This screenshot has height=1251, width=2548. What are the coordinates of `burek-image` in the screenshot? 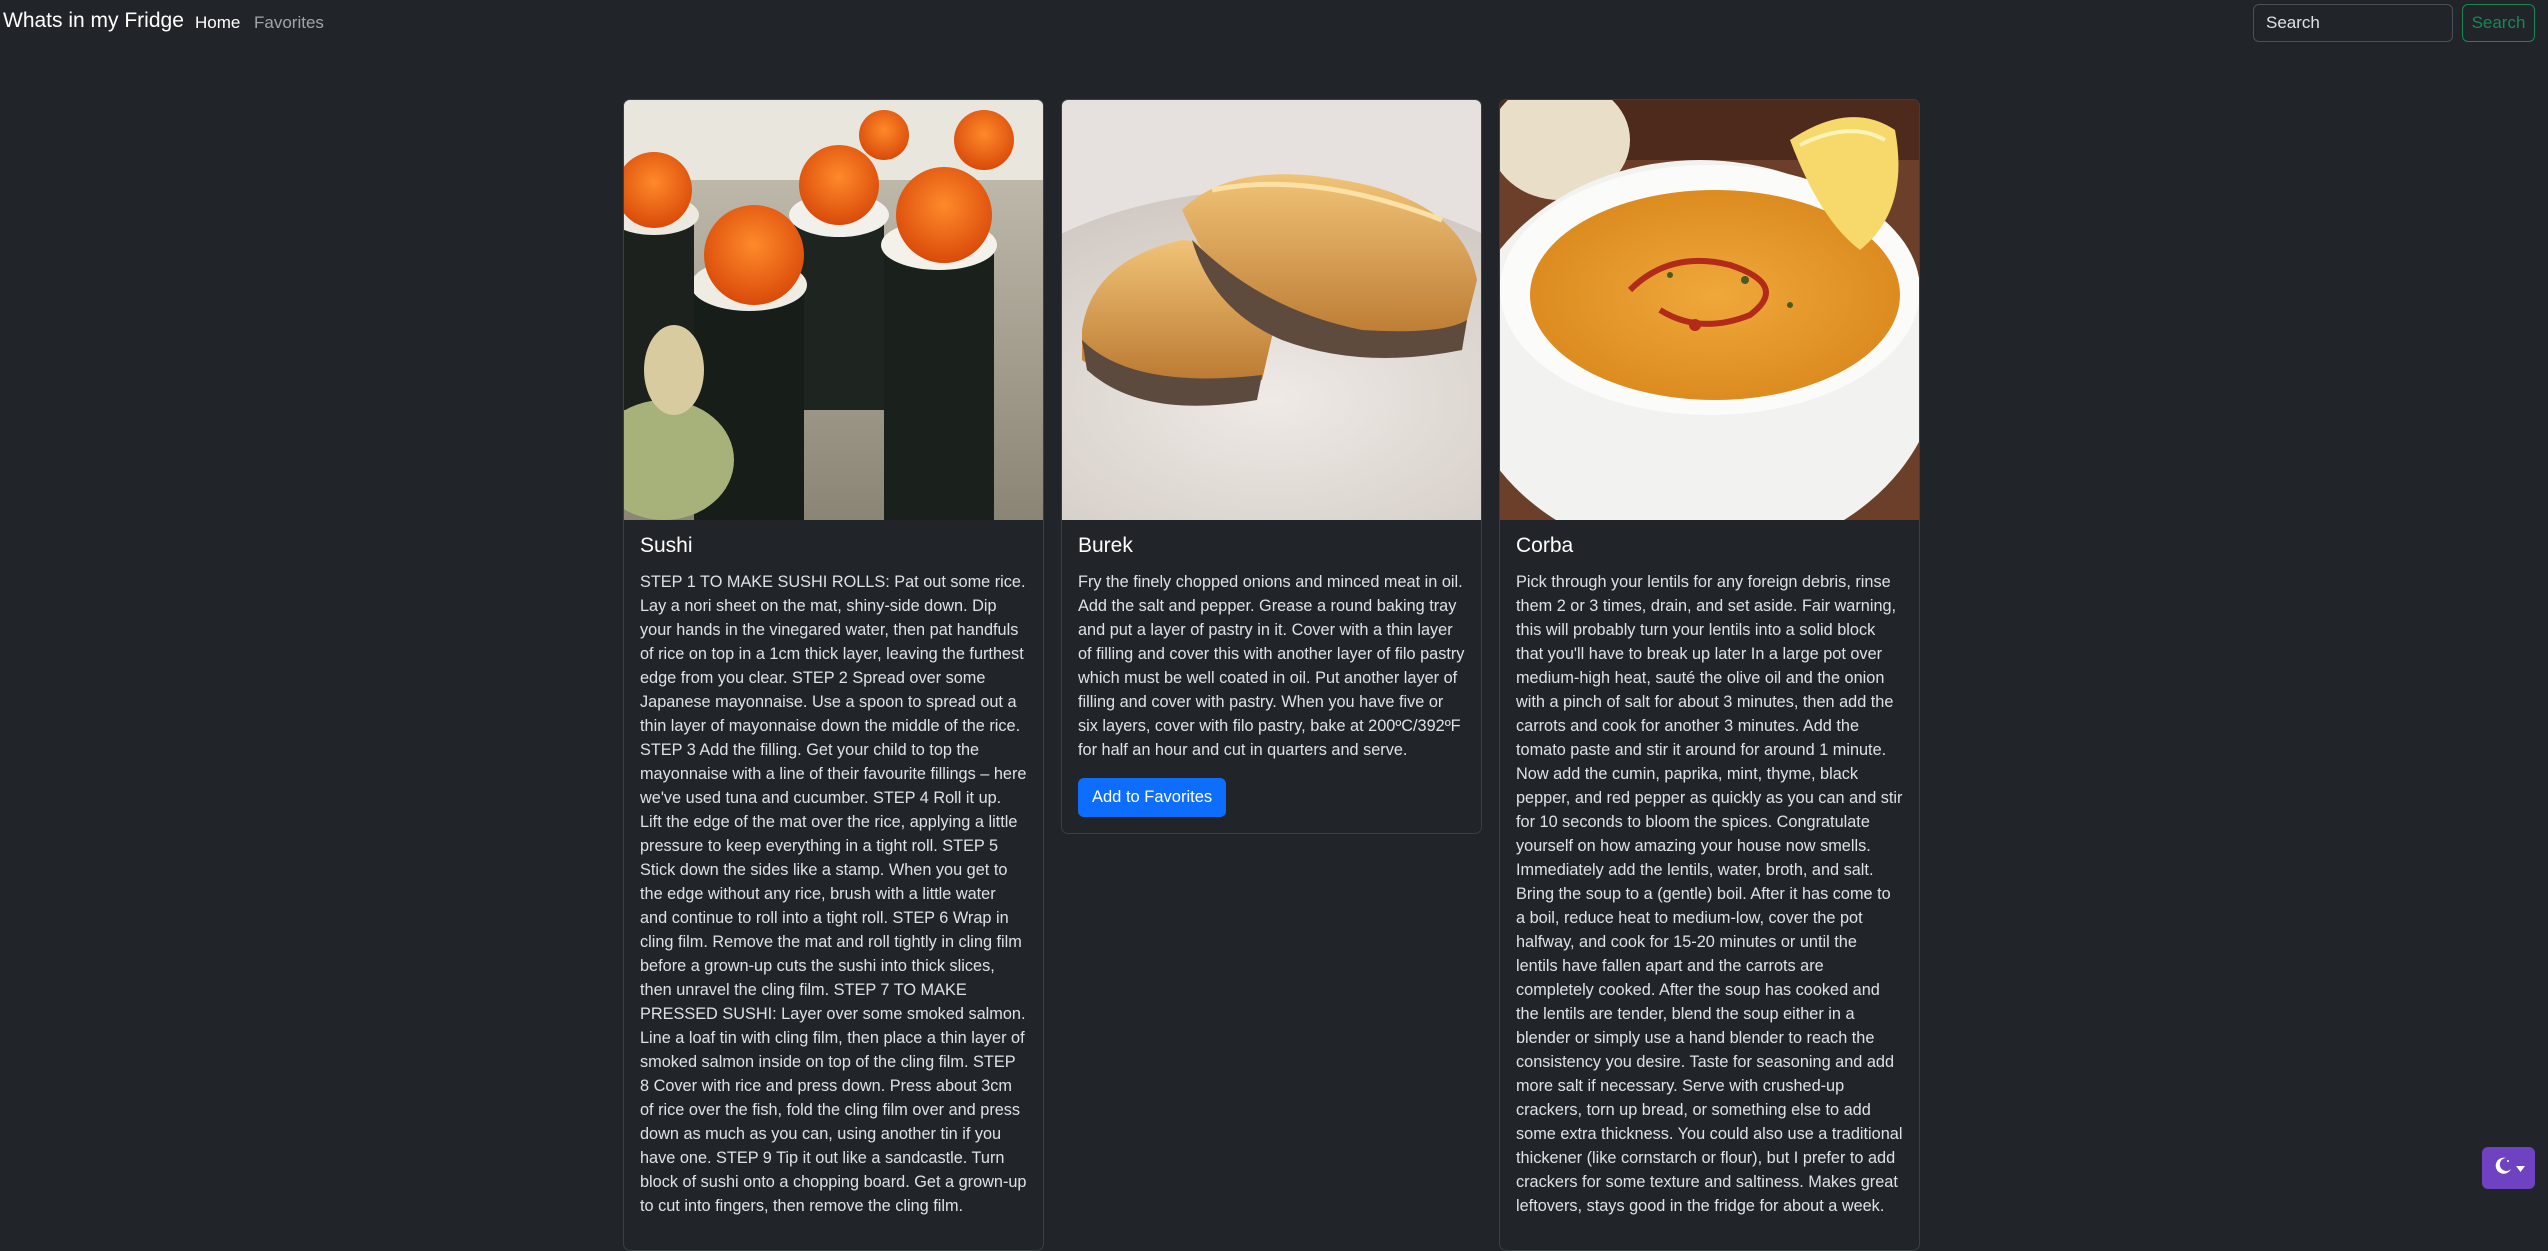 It's located at (1271, 310).